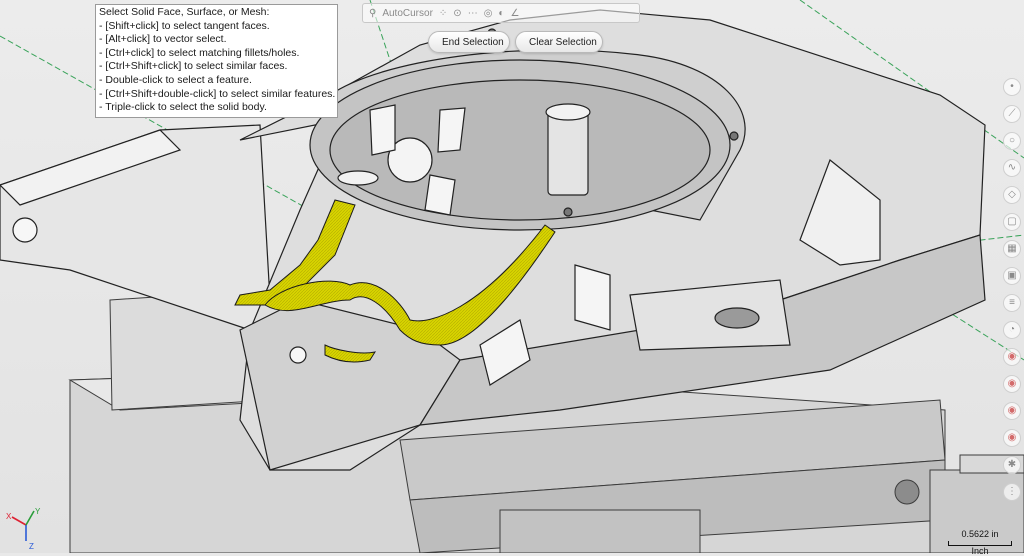 The image size is (1024, 556). I want to click on end-selection-button: End Selection, so click(469, 42).